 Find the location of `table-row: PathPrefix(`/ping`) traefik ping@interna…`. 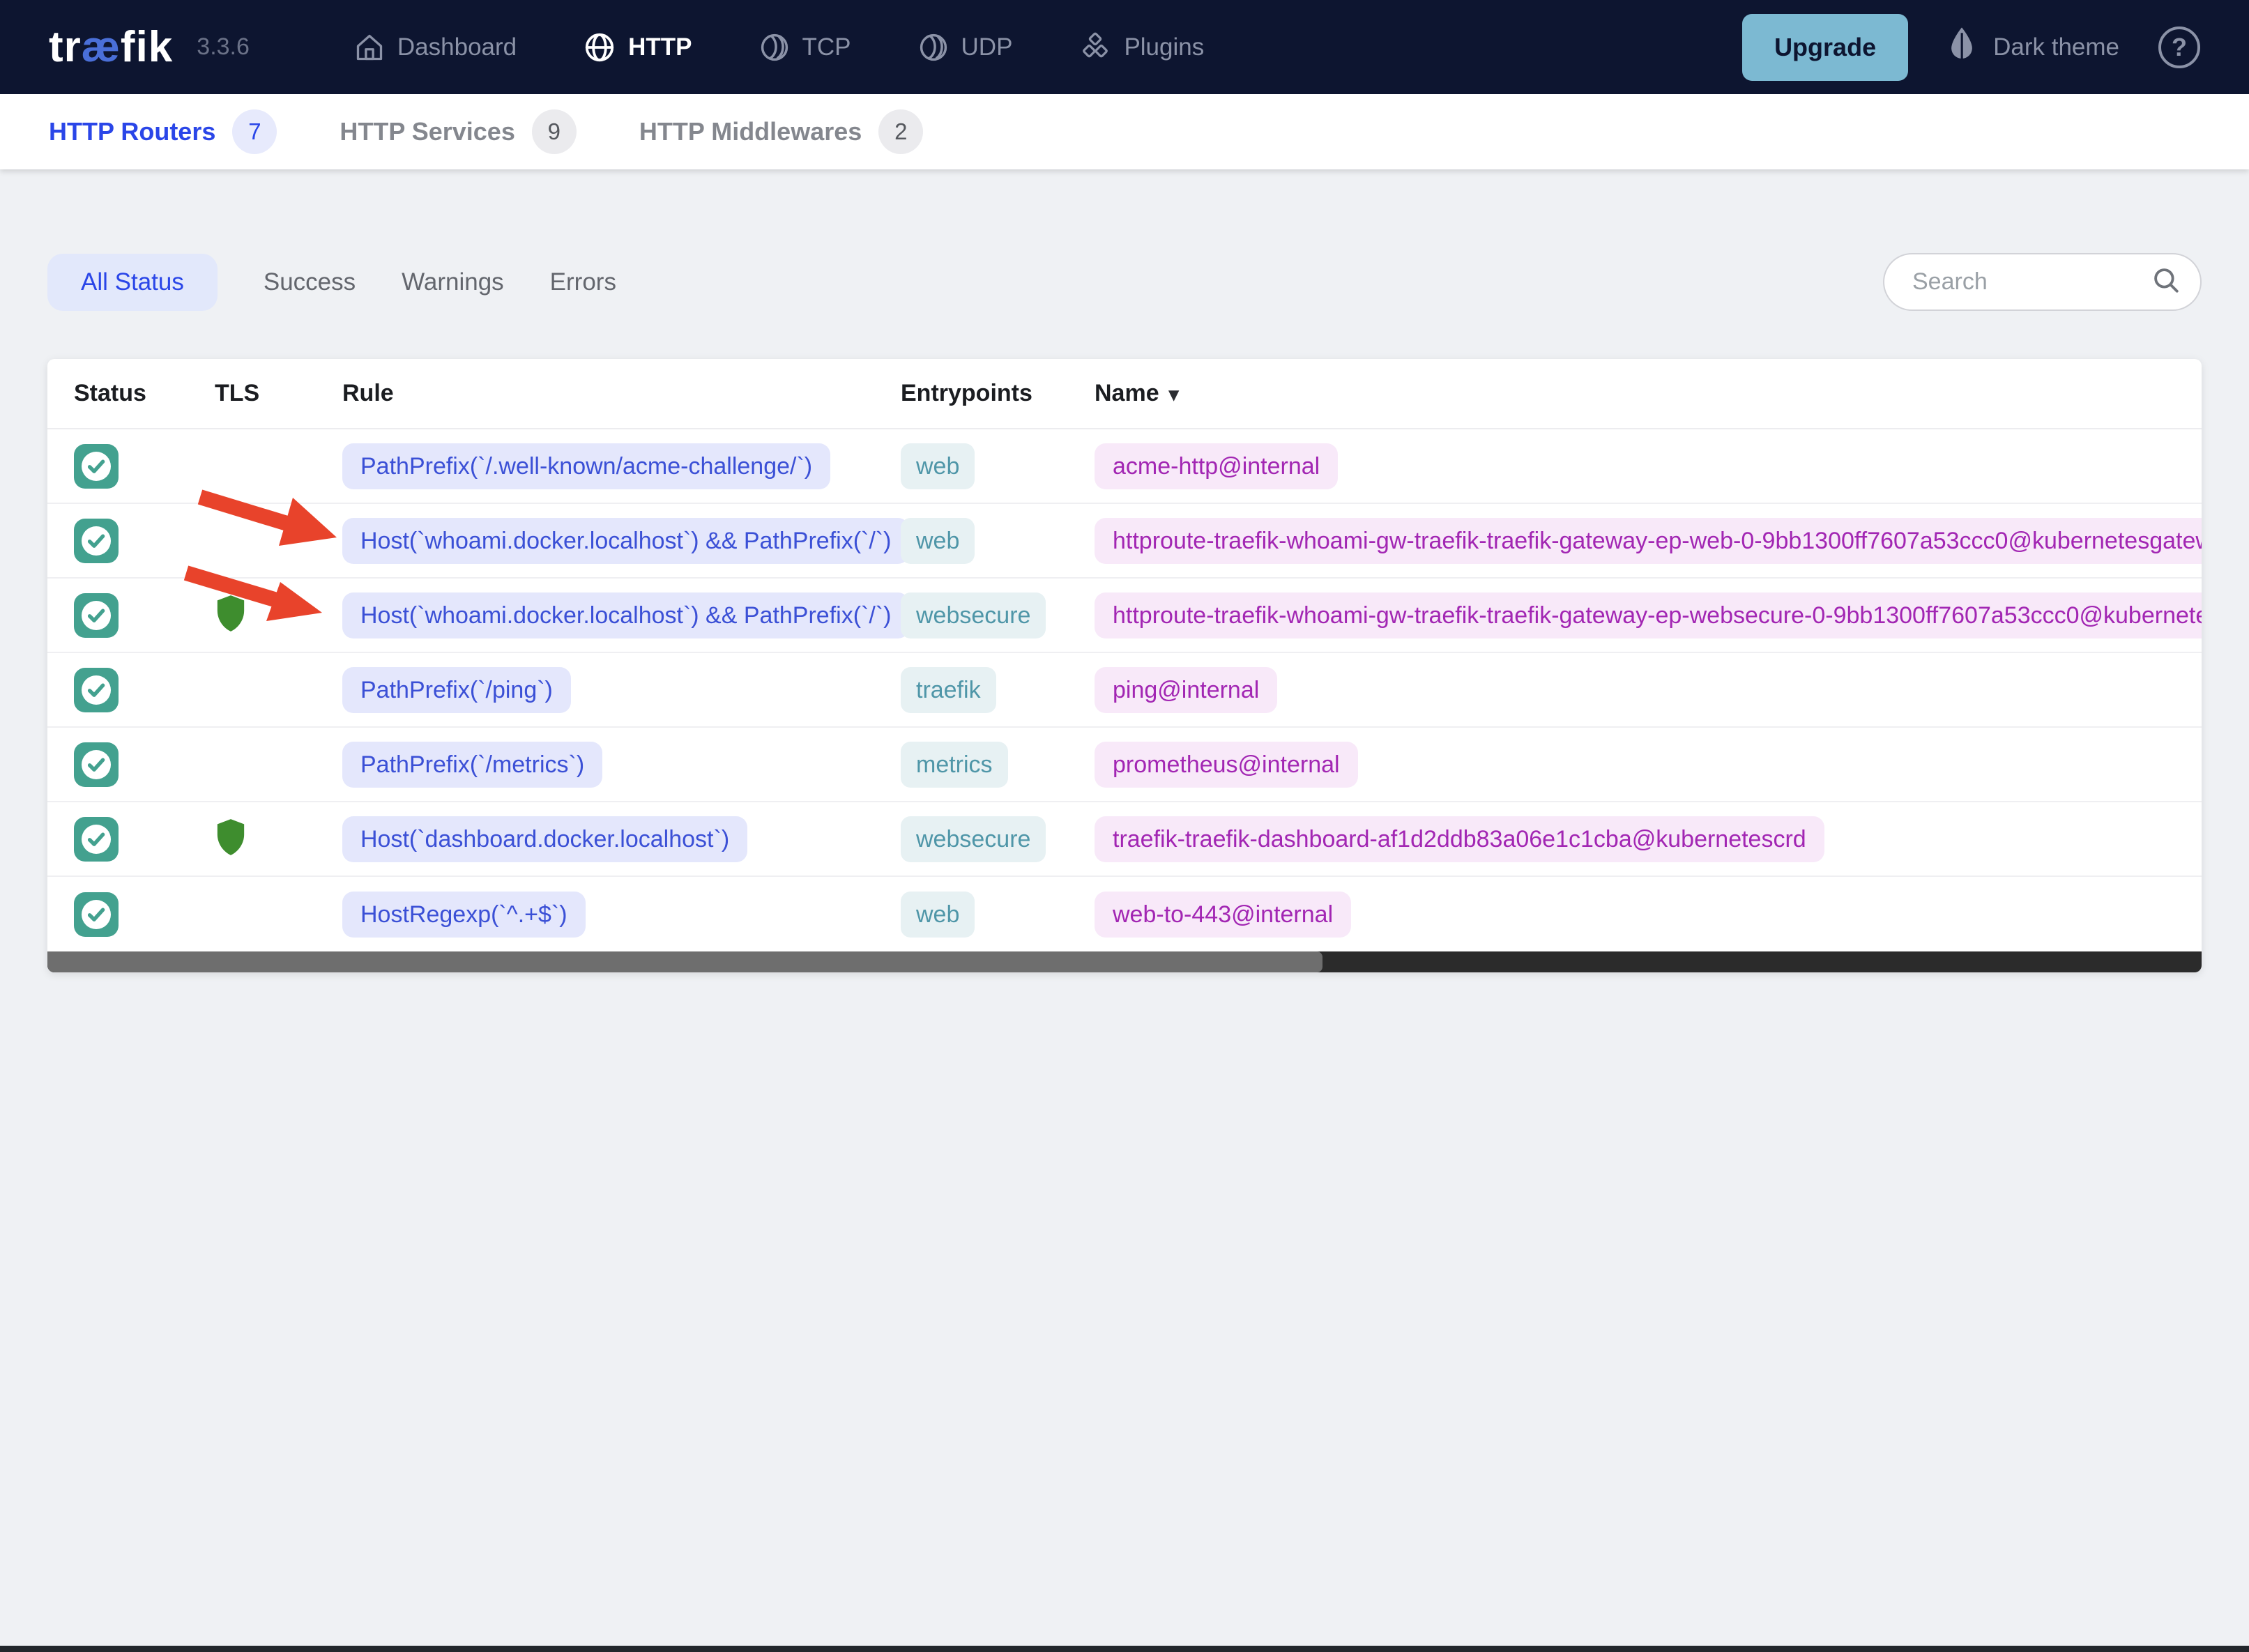

table-row: PathPrefix(`/ping`) traefik ping@interna… is located at coordinates (1124, 690).